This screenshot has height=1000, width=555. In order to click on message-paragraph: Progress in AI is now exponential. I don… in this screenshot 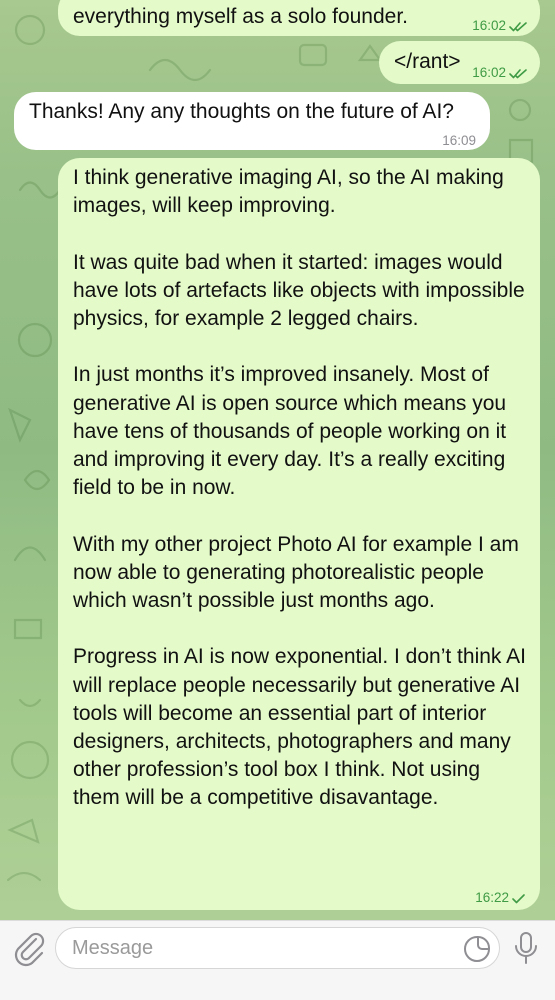, I will do `click(299, 727)`.